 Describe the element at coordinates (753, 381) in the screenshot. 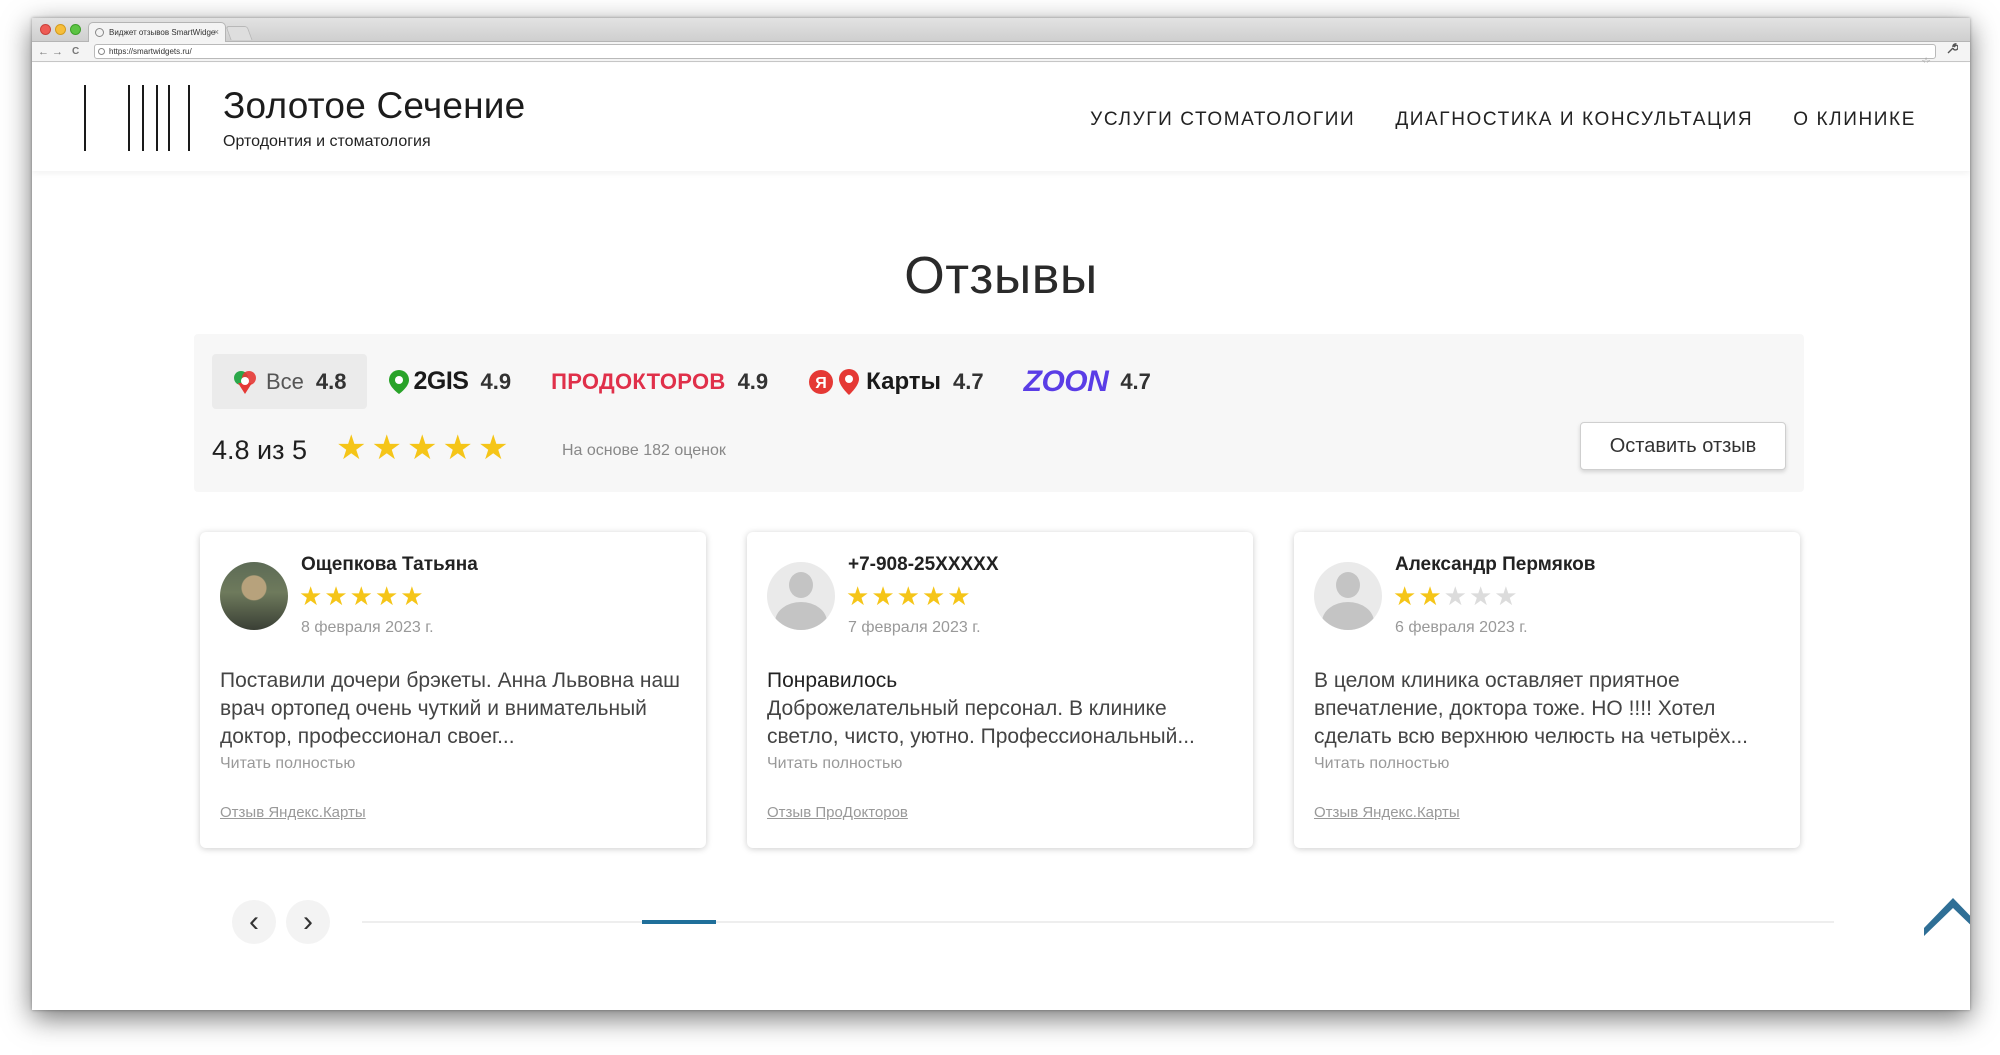

I see `tab-prodoctorov-rating: 4.9` at that location.